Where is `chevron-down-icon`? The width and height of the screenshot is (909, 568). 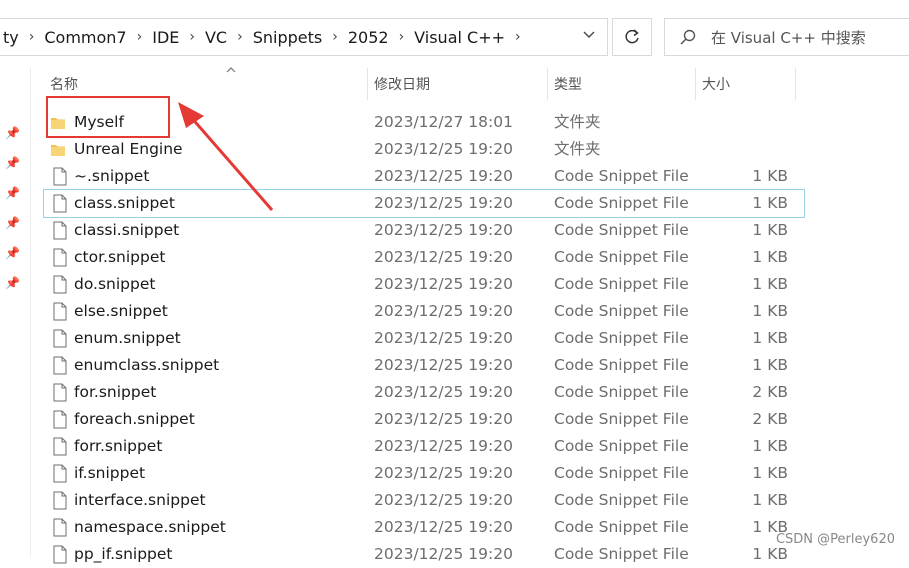 chevron-down-icon is located at coordinates (589, 36).